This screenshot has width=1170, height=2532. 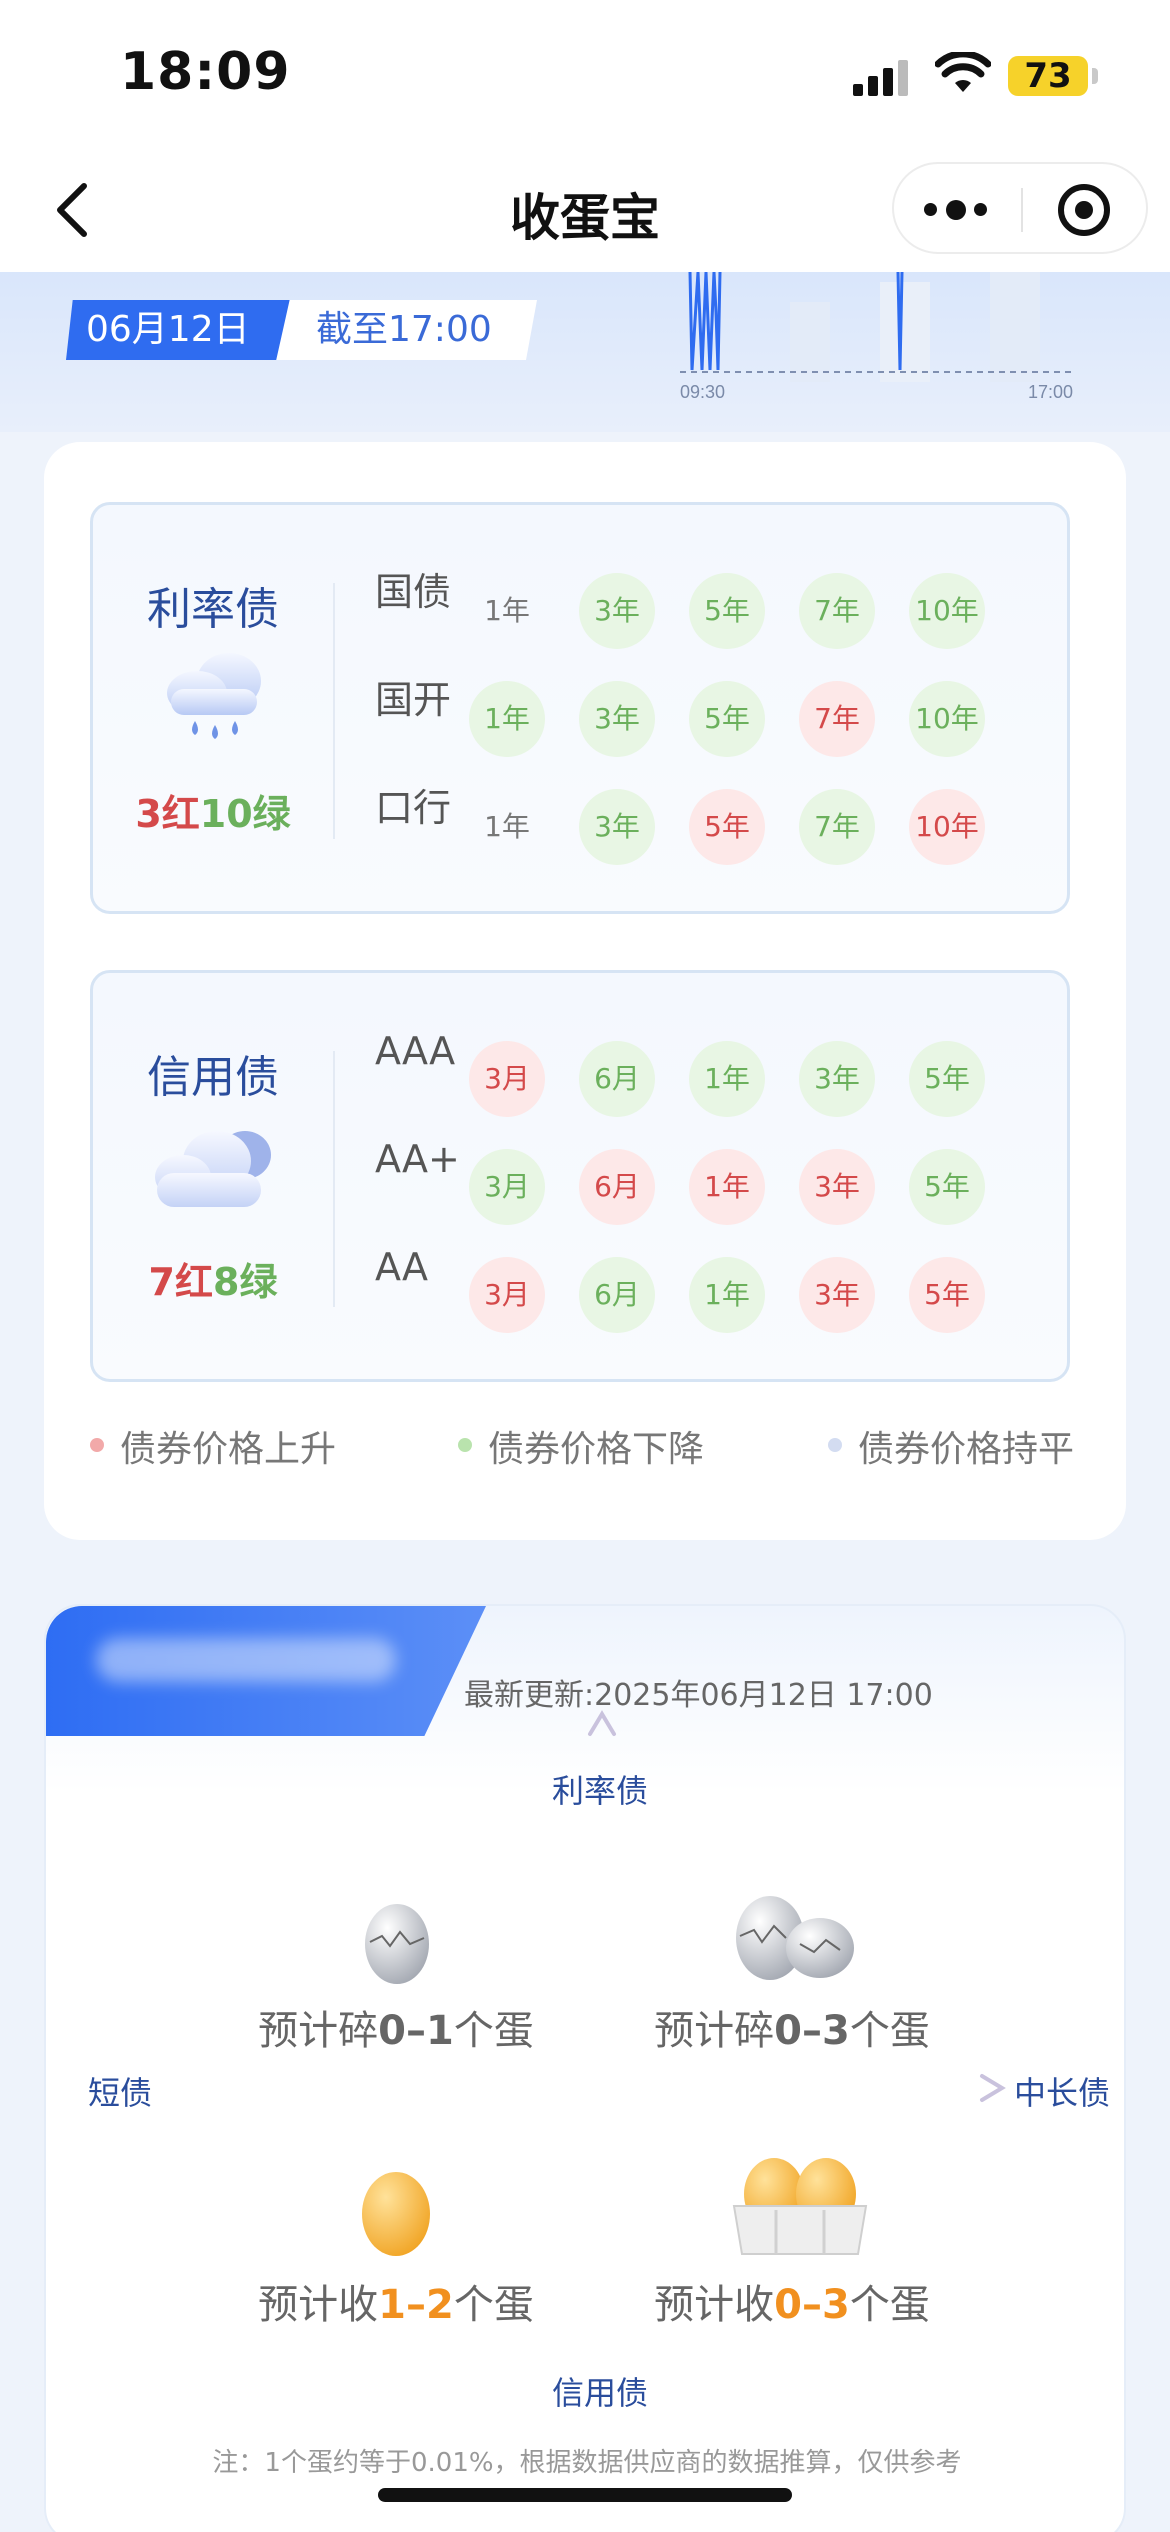 What do you see at coordinates (167, 814) in the screenshot?
I see `rate-red-count: 3红` at bounding box center [167, 814].